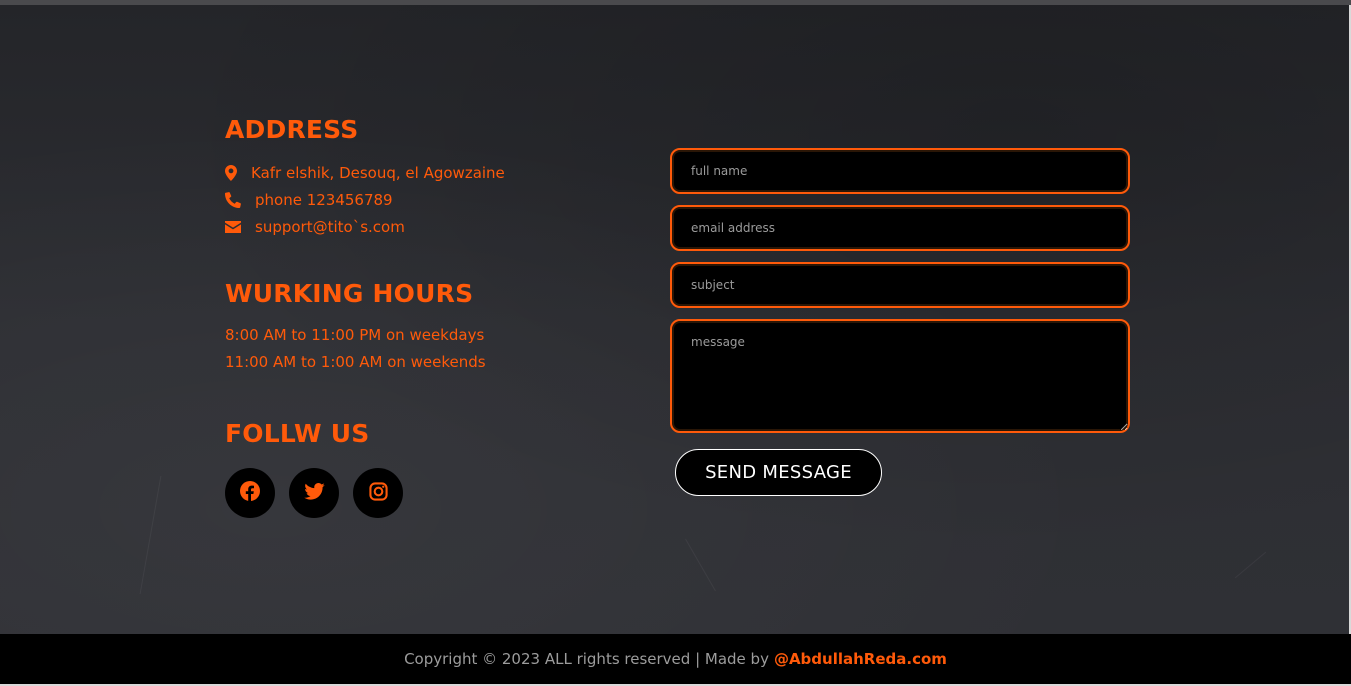 The height and width of the screenshot is (686, 1351). Describe the element at coordinates (435, 493) in the screenshot. I see `social-links` at that location.